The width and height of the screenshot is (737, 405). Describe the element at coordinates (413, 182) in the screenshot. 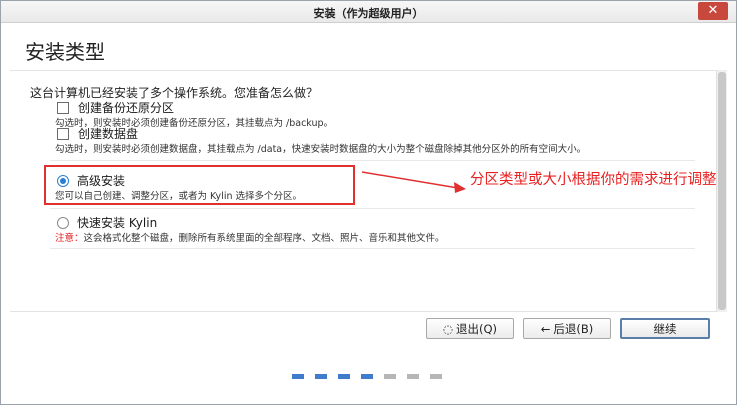

I see `annotation-arrow` at that location.